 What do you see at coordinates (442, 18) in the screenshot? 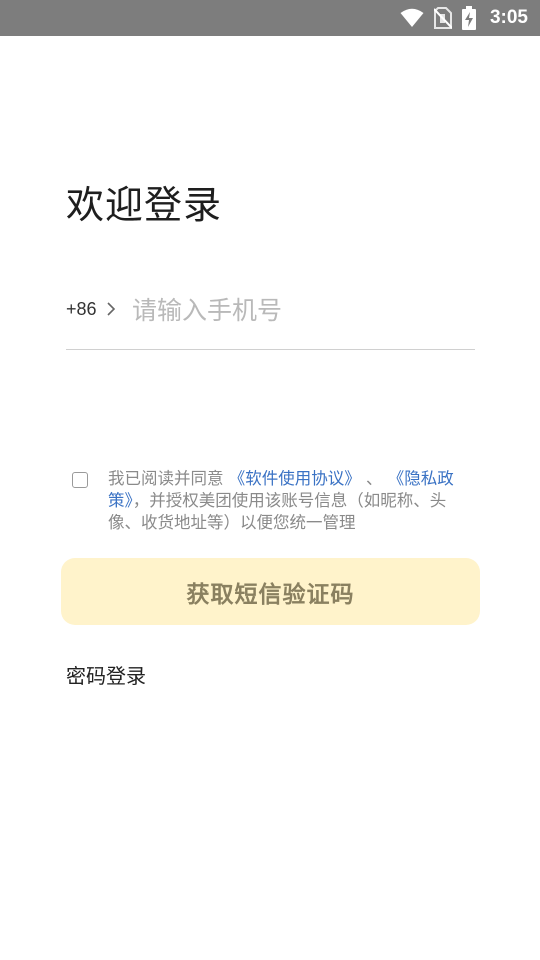
I see `no-sim-icon` at bounding box center [442, 18].